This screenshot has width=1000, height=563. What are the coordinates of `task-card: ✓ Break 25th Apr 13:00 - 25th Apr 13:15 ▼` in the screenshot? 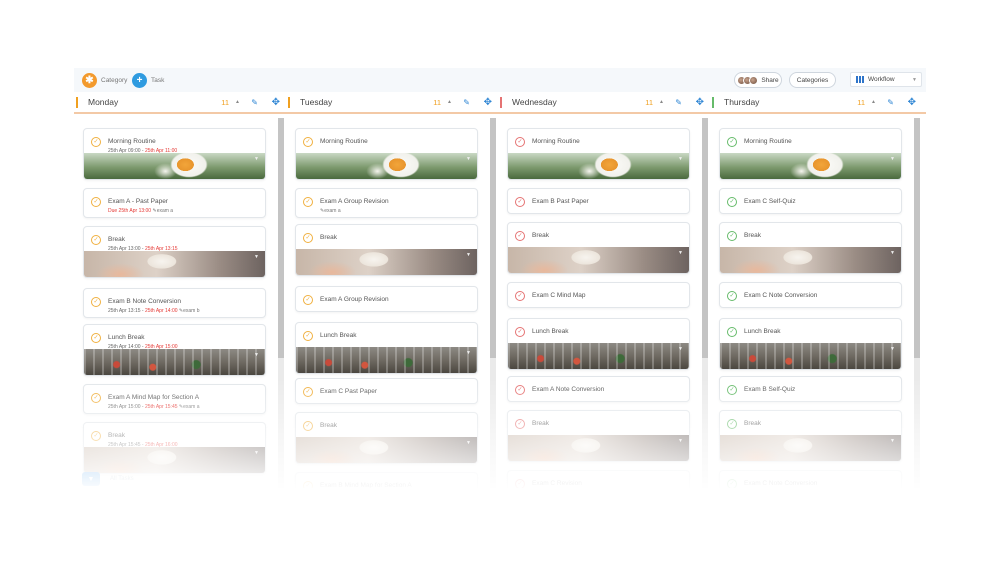 It's located at (174, 252).